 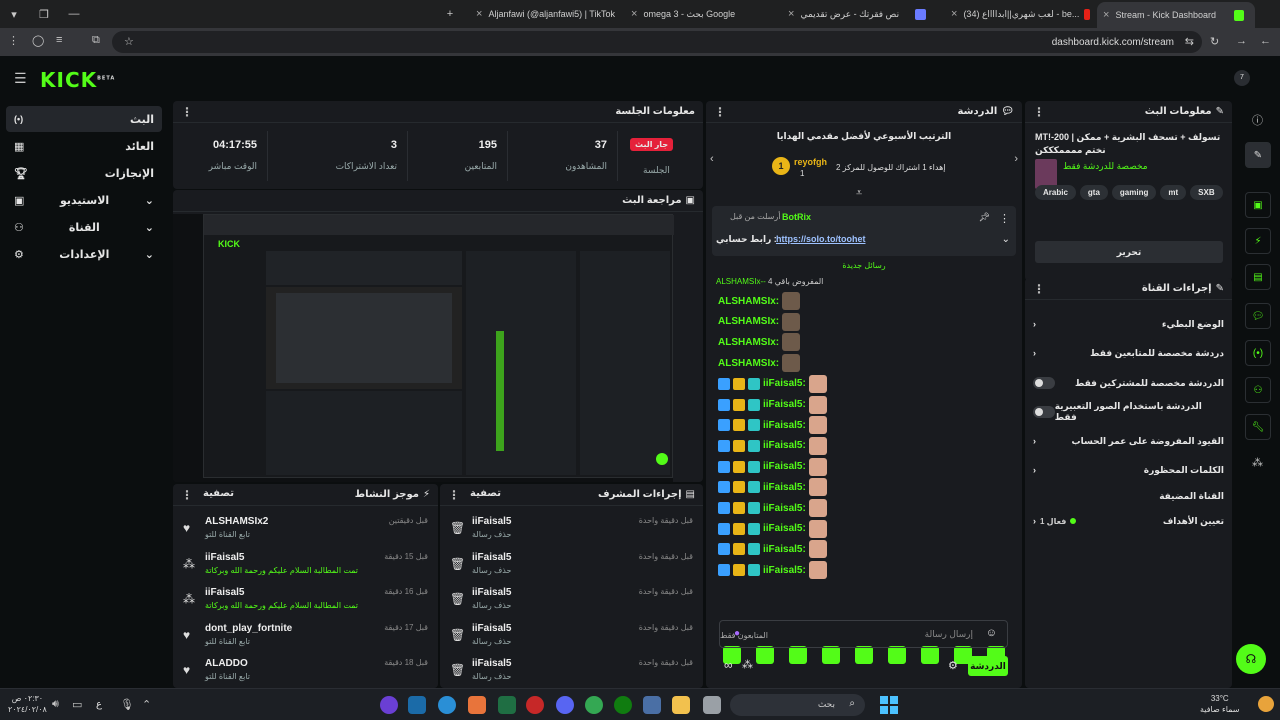 I want to click on folder-icon, so click(x=681, y=705).